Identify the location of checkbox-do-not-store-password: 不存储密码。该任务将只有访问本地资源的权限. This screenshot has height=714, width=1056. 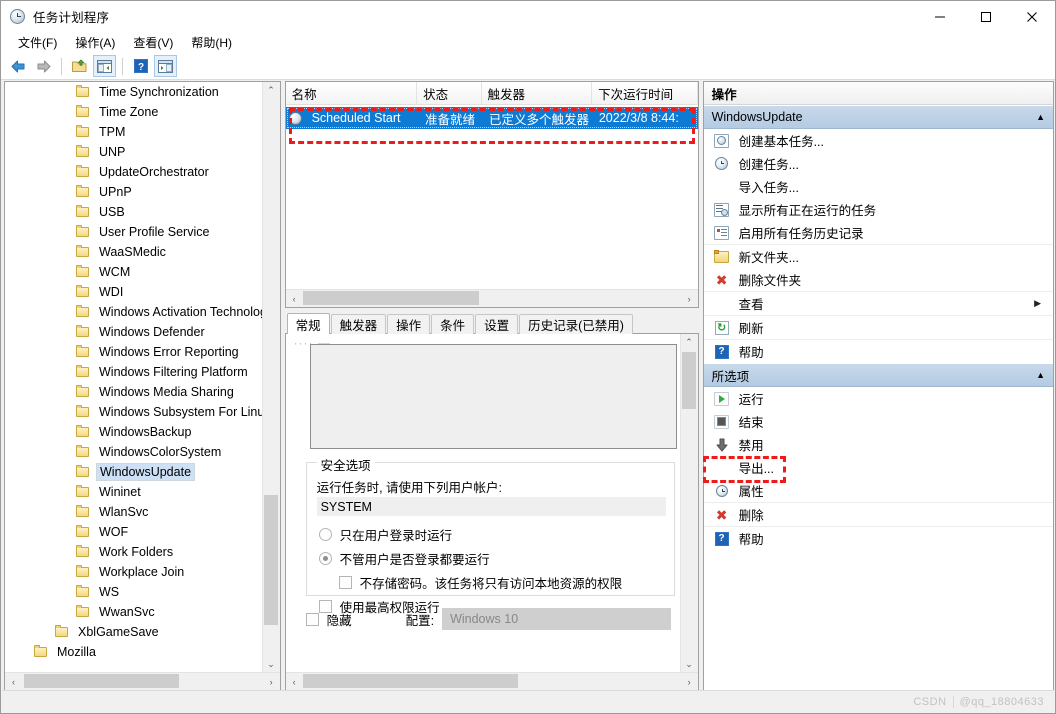
(480, 582).